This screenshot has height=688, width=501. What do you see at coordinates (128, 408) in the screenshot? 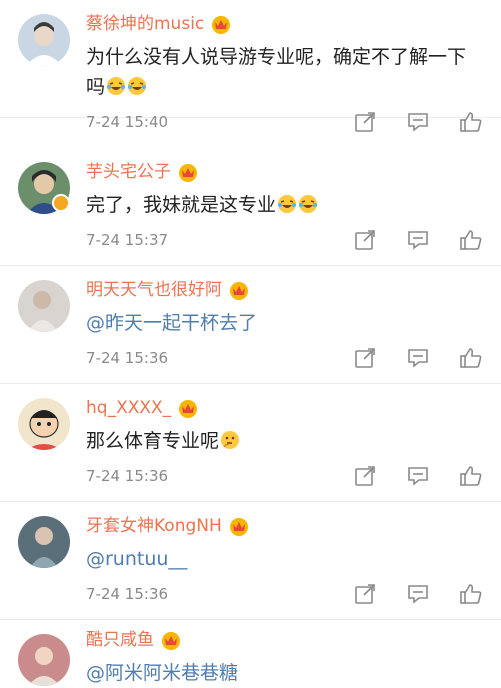
I see `username: hq_XXXX_` at bounding box center [128, 408].